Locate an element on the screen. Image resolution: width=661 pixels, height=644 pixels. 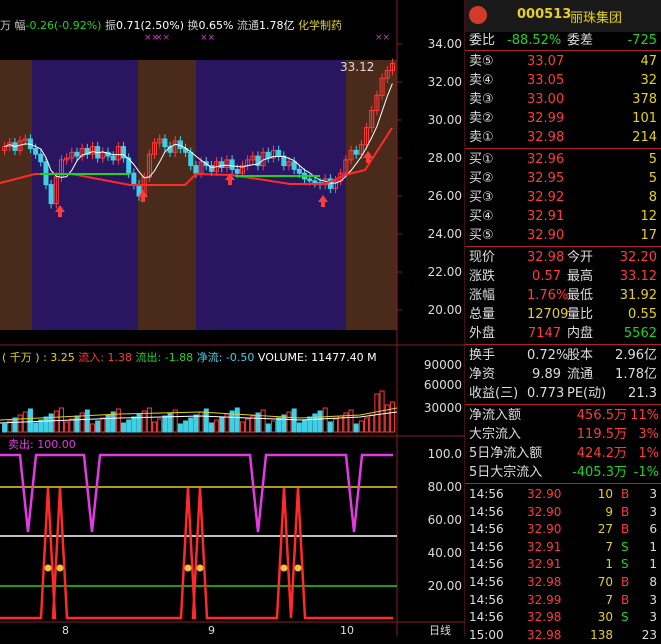
stat-label: 股本 is located at coordinates (580, 355).